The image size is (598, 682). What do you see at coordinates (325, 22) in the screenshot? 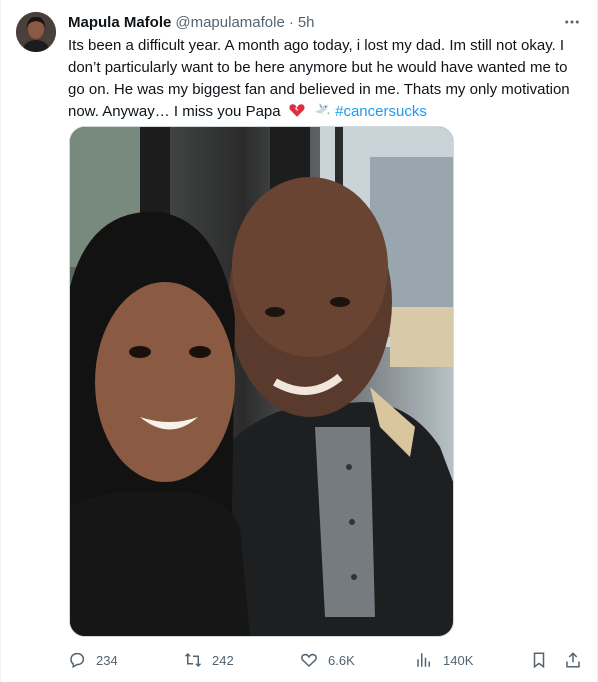
I see `tweet-header: Mapula Mafole @mapulamafole · 5h` at bounding box center [325, 22].